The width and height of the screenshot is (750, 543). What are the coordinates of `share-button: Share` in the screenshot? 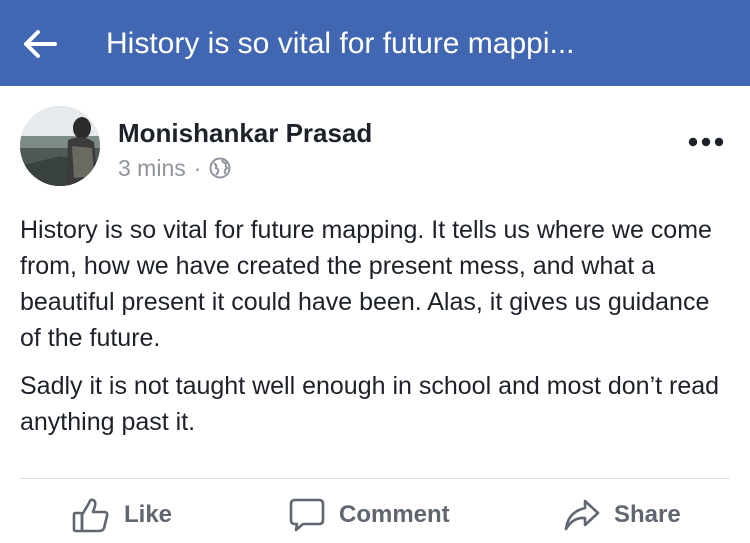 It's located at (622, 515).